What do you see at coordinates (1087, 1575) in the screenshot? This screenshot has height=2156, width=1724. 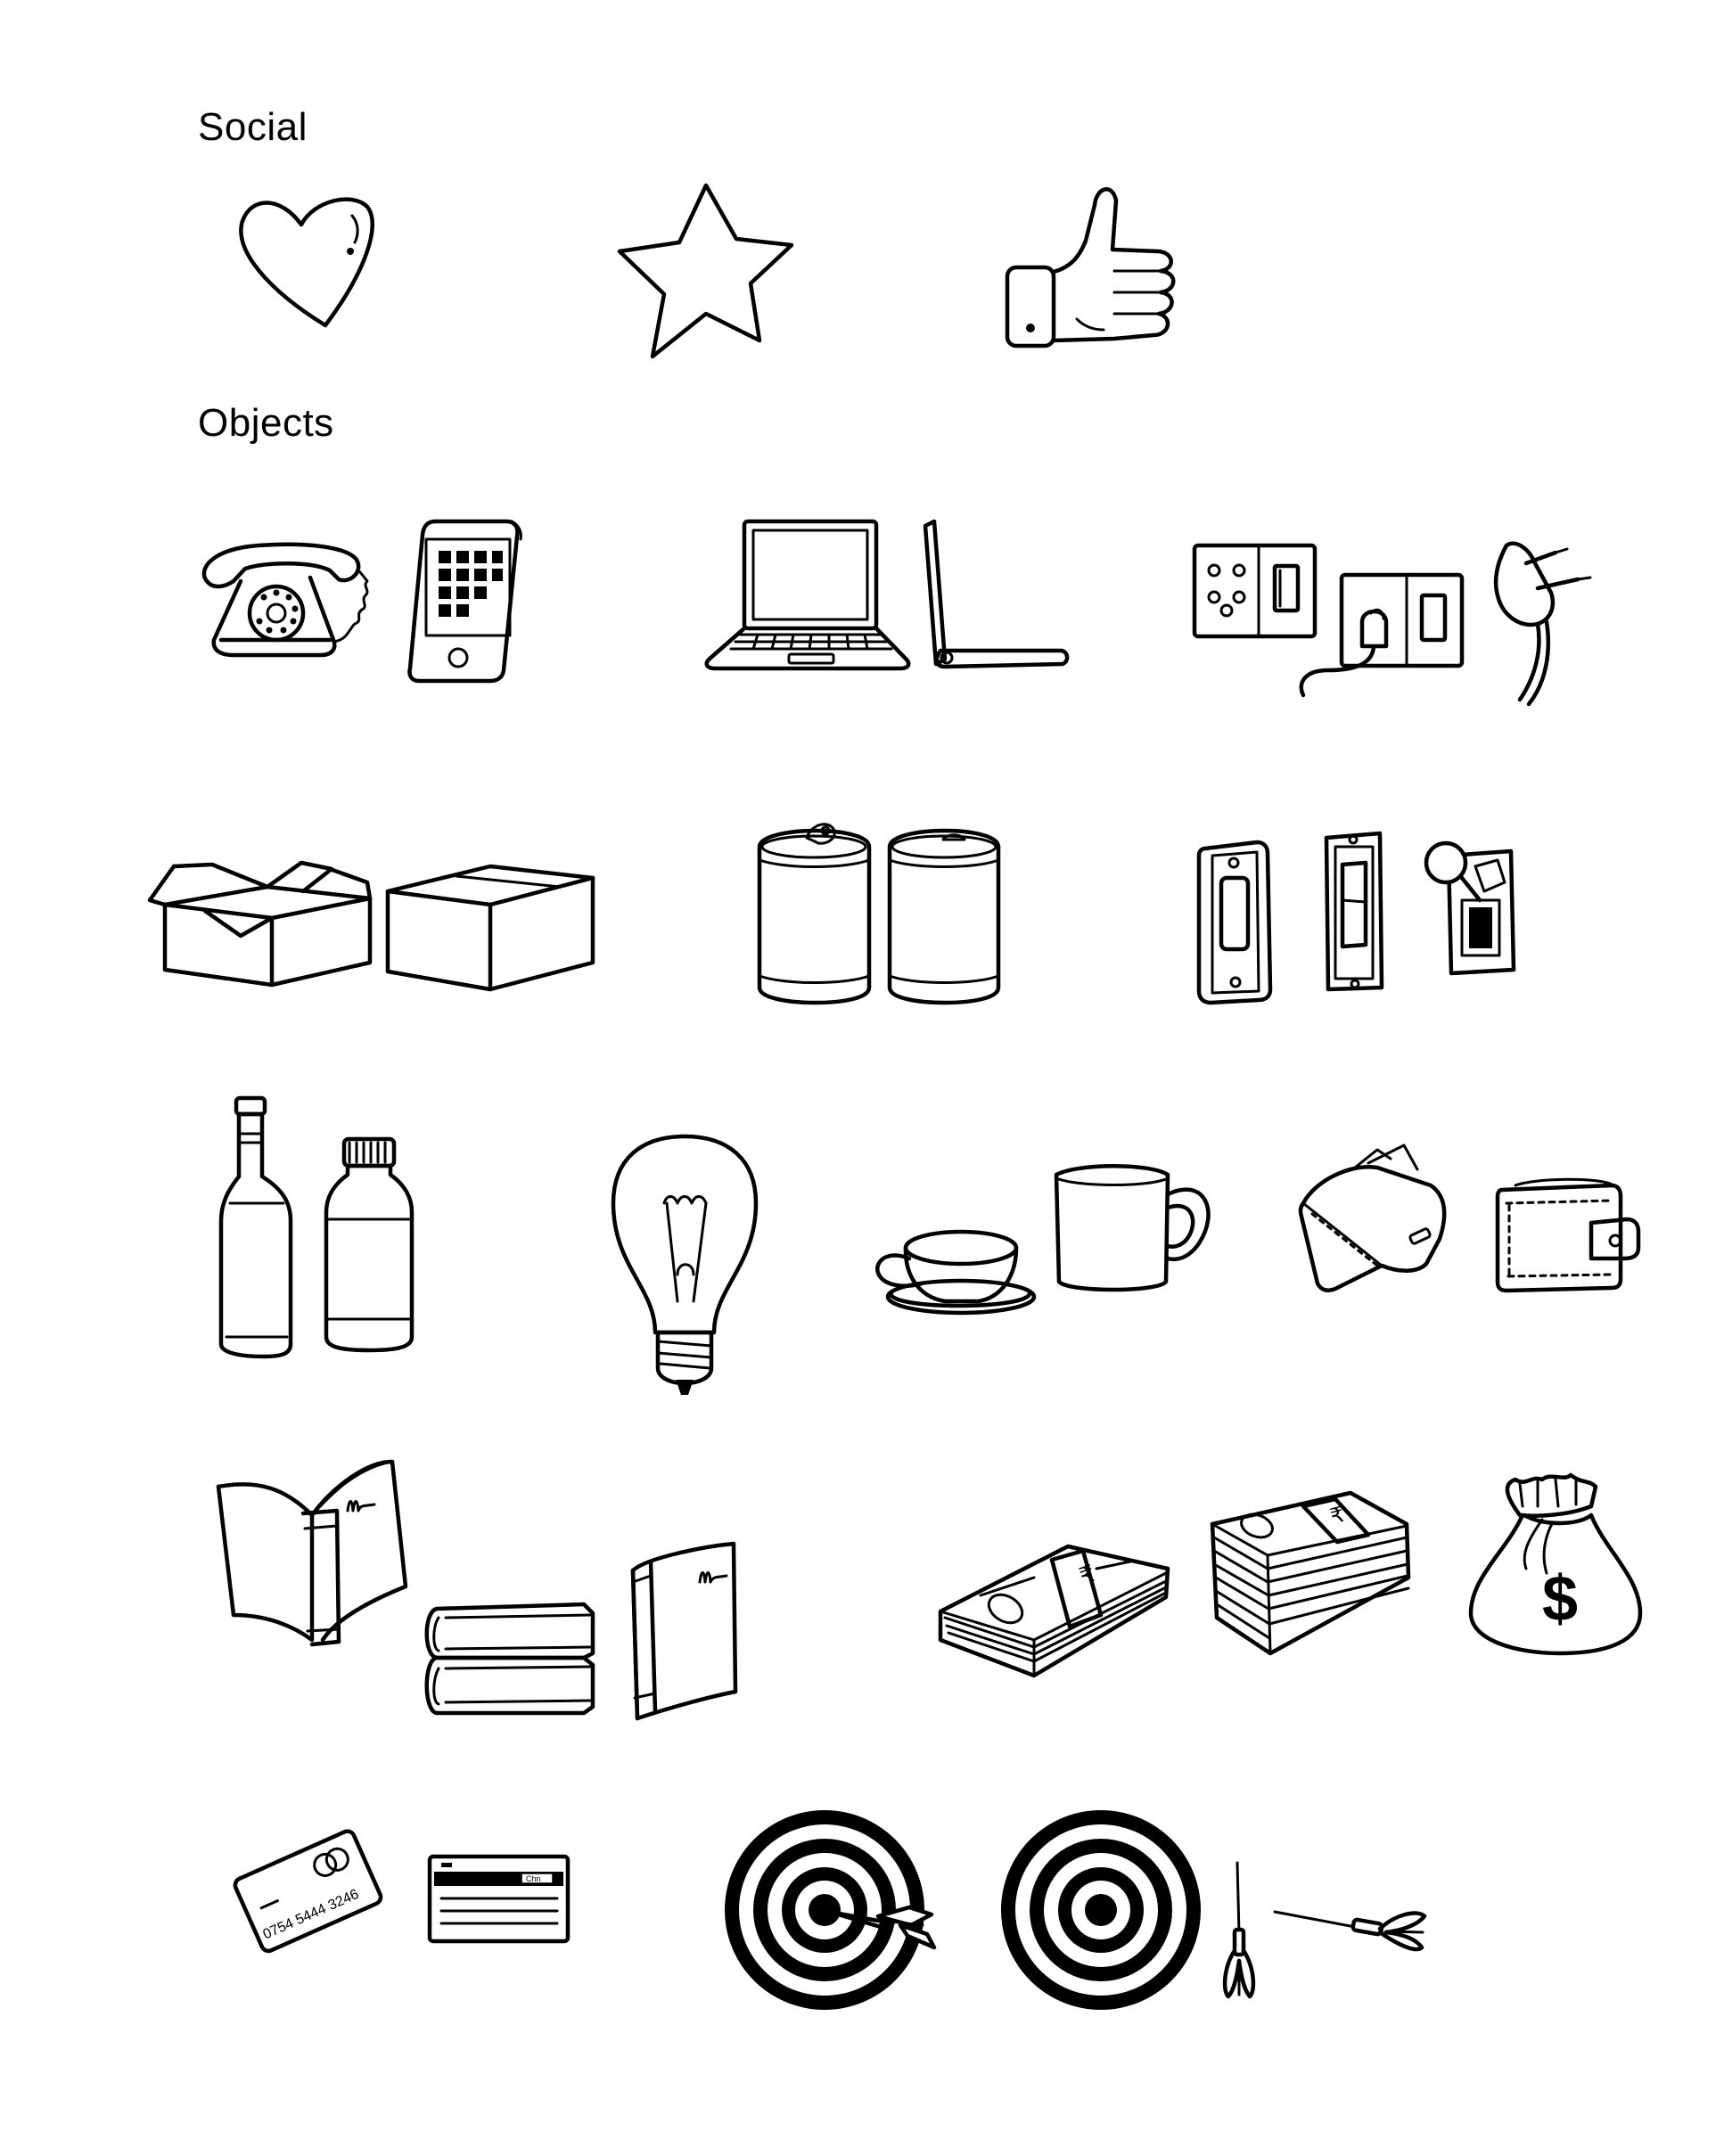 I see `rupee-symbol: ₹` at bounding box center [1087, 1575].